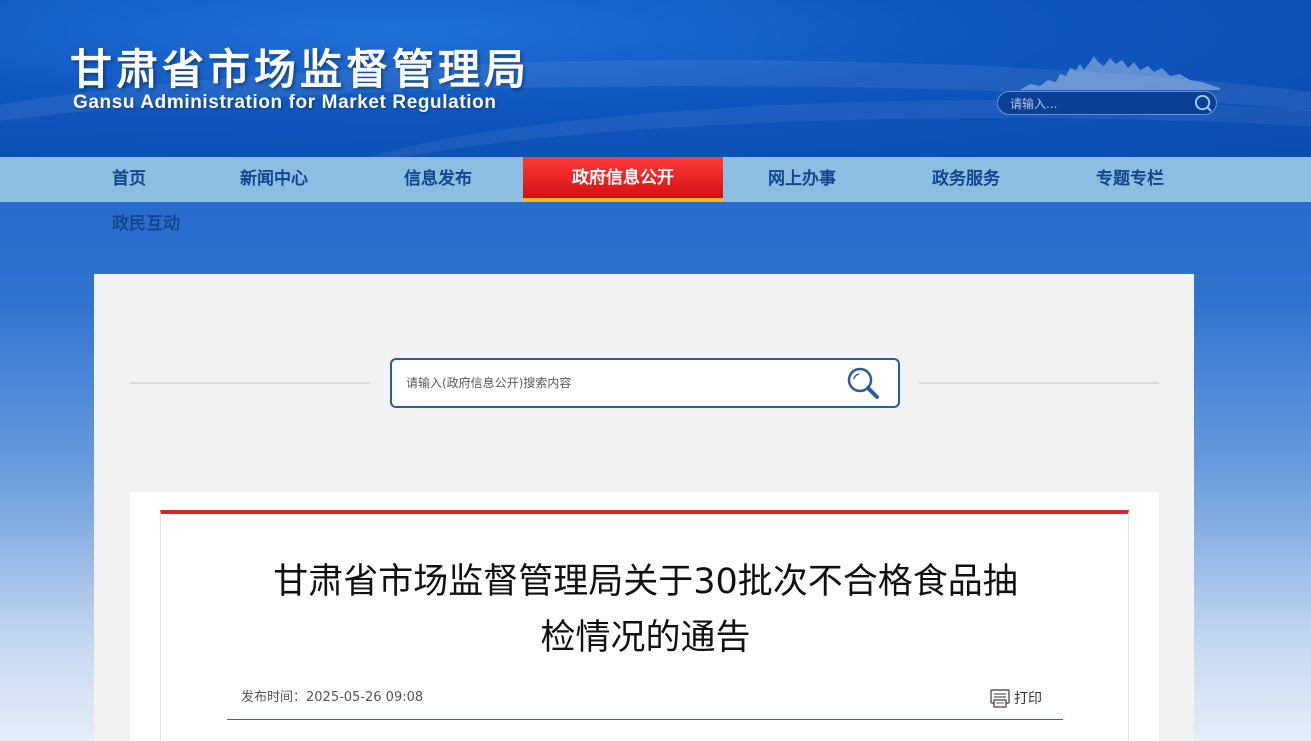 This screenshot has width=1311, height=741. I want to click on content-search-input, so click(621, 383).